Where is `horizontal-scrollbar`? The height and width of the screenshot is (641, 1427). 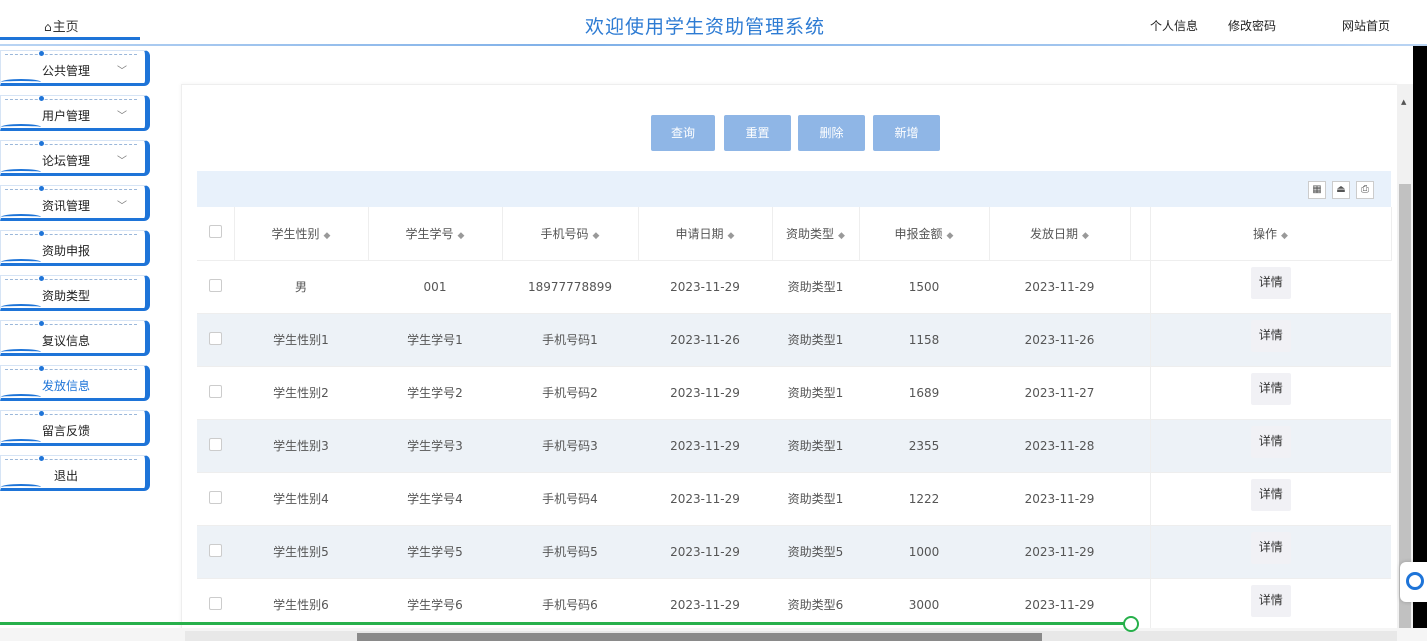 horizontal-scrollbar is located at coordinates (791, 636).